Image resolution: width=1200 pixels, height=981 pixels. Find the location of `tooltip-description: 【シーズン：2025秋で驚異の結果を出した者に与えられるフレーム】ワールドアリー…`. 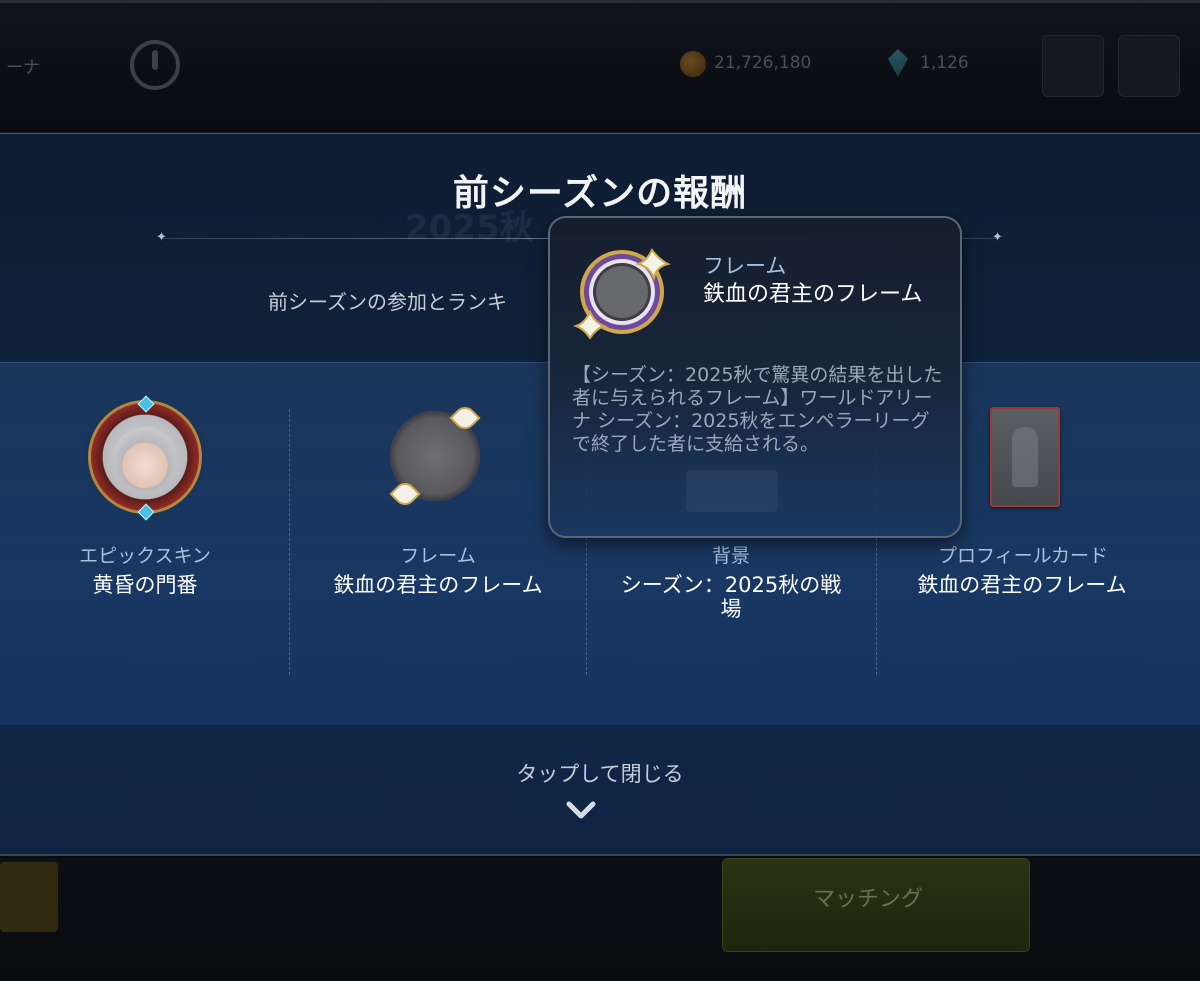

tooltip-description: 【シーズン：2025秋で驚異の結果を出した者に与えられるフレーム】ワールドアリー… is located at coordinates (757, 409).